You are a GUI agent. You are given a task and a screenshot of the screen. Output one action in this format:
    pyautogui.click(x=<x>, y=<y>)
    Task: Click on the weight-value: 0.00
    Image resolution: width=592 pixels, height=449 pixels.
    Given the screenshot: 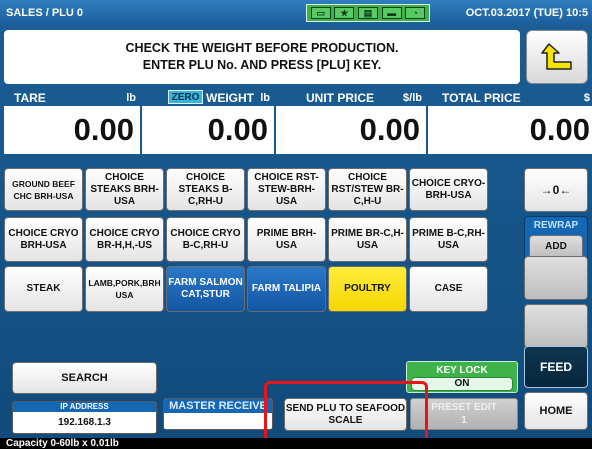 What is the action you would take?
    pyautogui.click(x=208, y=130)
    